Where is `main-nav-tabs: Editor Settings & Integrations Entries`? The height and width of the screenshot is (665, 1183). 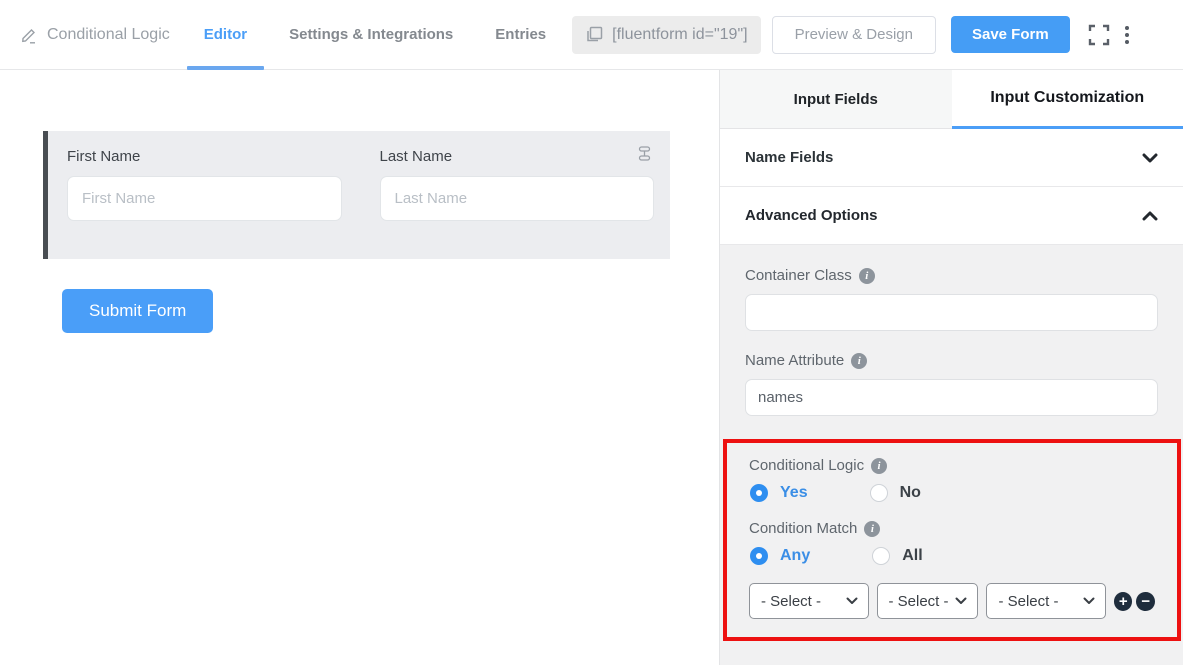 main-nav-tabs: Editor Settings & Integrations Entries is located at coordinates (366, 35).